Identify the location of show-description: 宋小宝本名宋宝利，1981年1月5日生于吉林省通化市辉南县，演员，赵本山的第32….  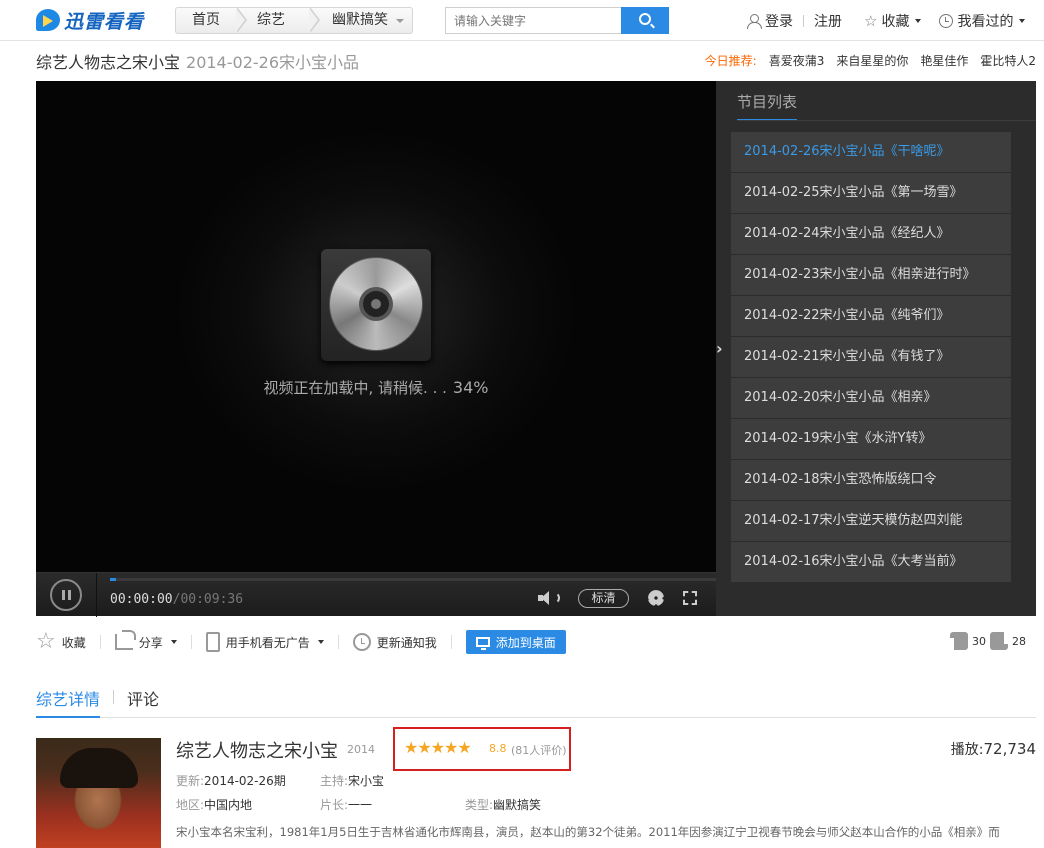
(588, 832).